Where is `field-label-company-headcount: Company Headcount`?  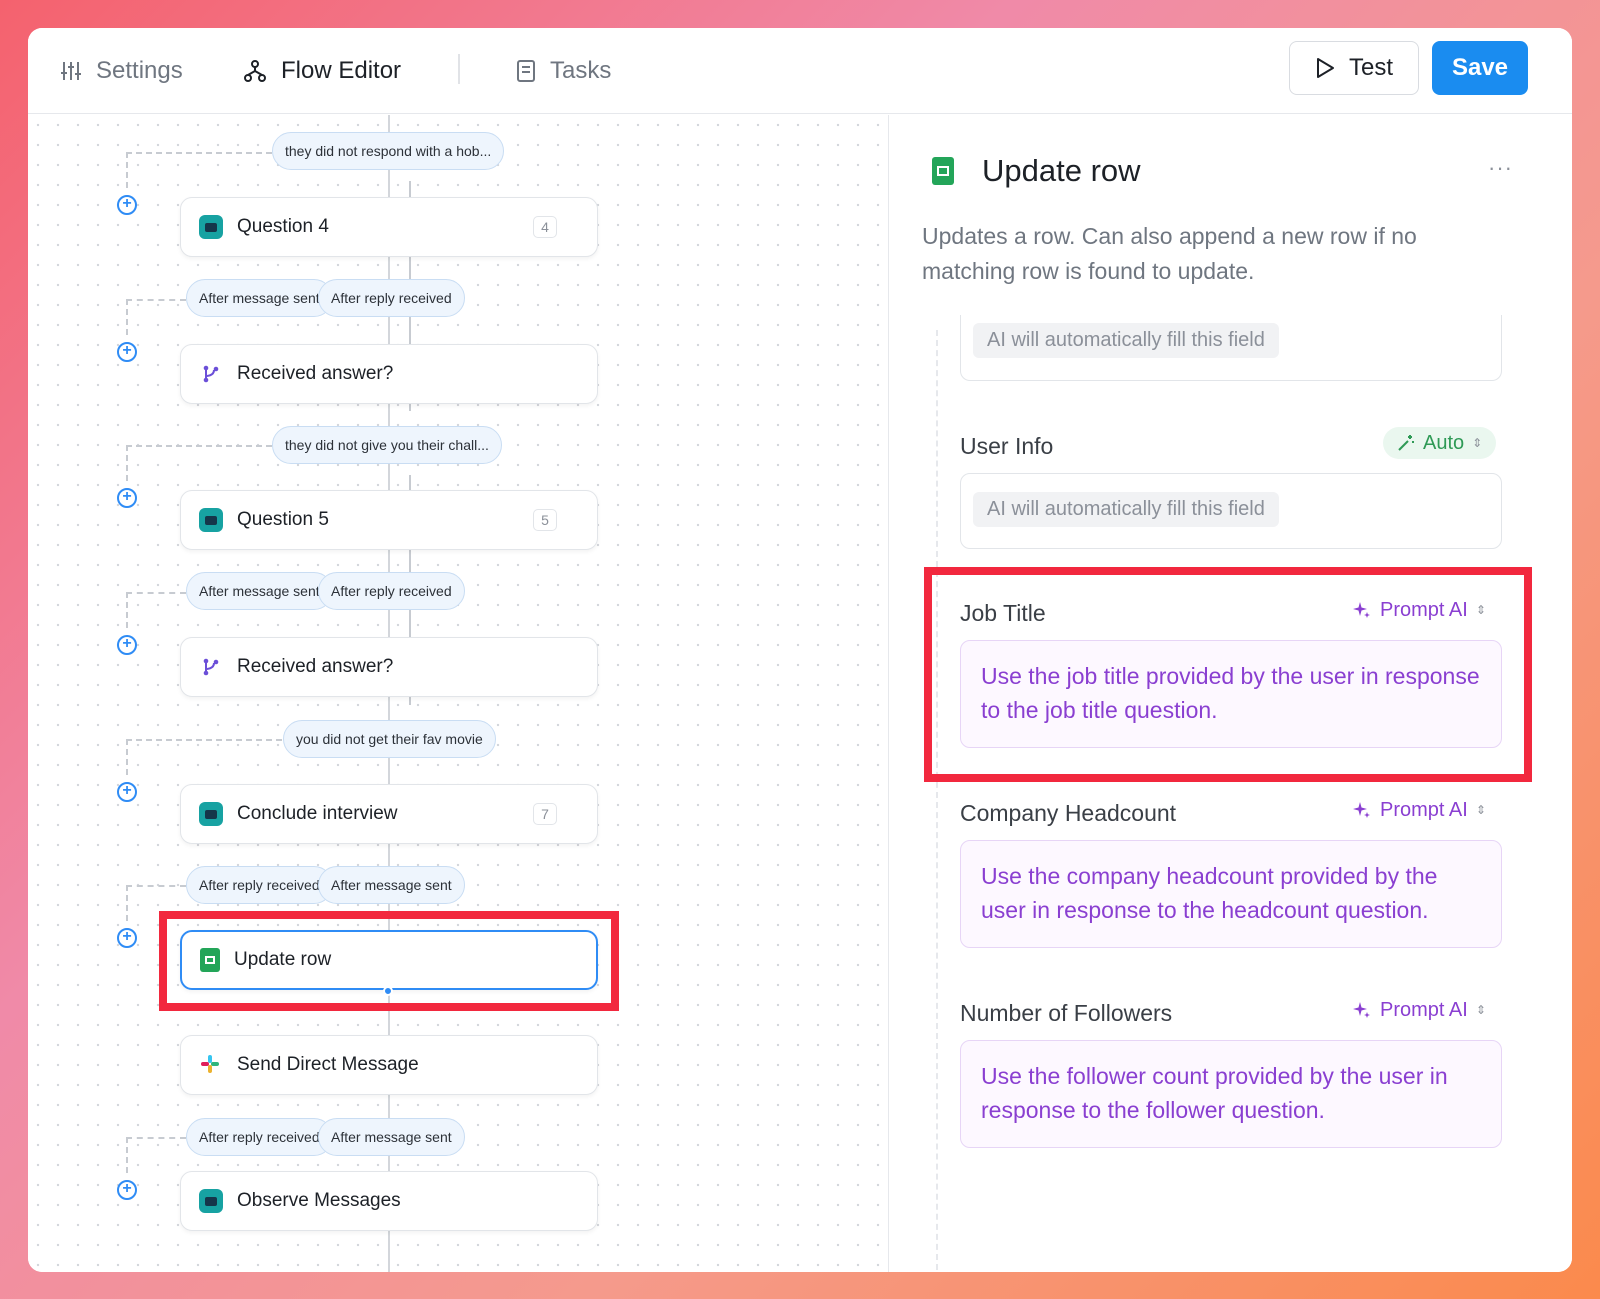 field-label-company-headcount: Company Headcount is located at coordinates (1068, 813).